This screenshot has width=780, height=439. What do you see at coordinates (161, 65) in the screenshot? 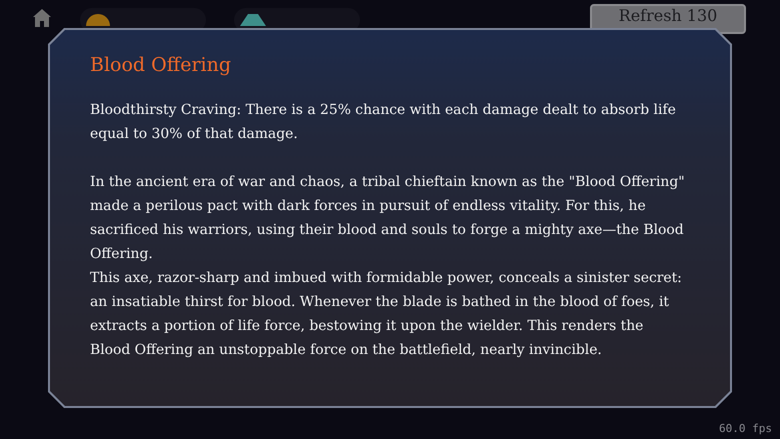
I see `dialog-title: Blood Offering` at bounding box center [161, 65].